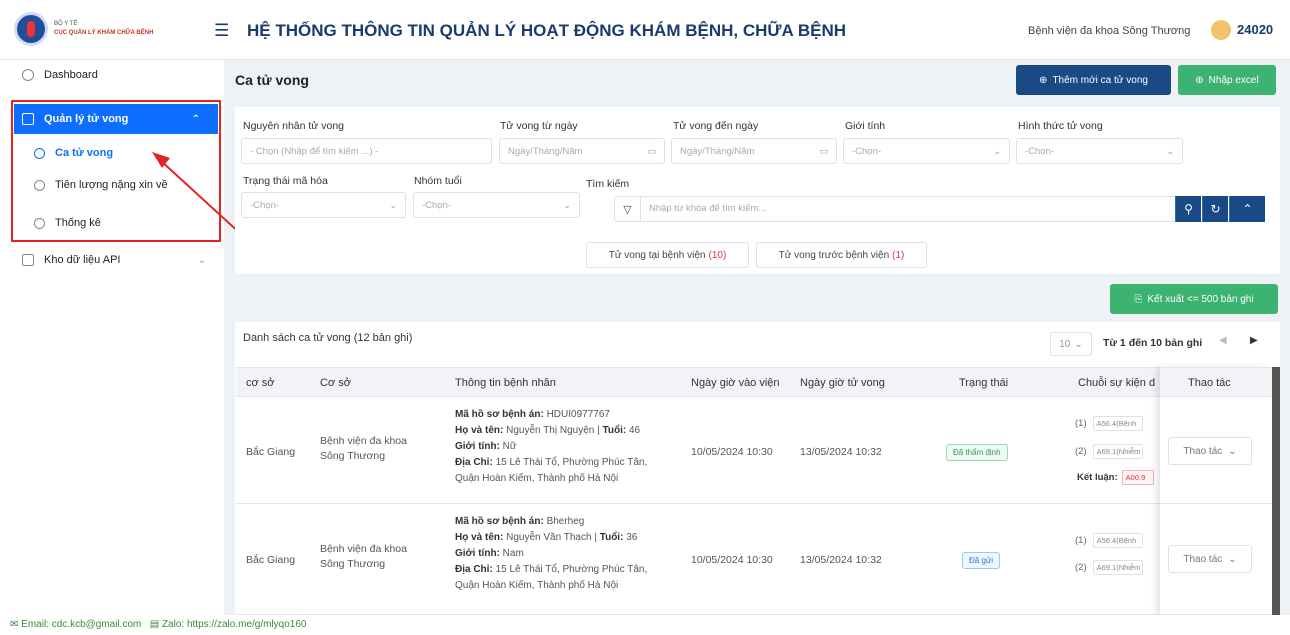 This screenshot has height=635, width=1290. Describe the element at coordinates (271, 452) in the screenshot. I see `province-cell: Bắc Giang` at that location.